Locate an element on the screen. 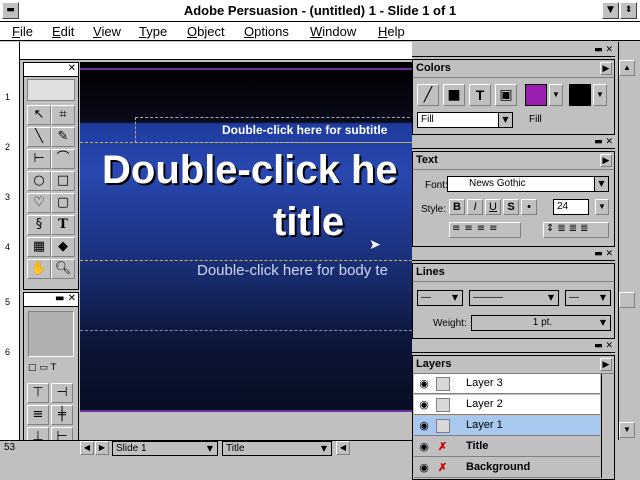 The height and width of the screenshot is (480, 640). bold-button: B is located at coordinates (457, 207).